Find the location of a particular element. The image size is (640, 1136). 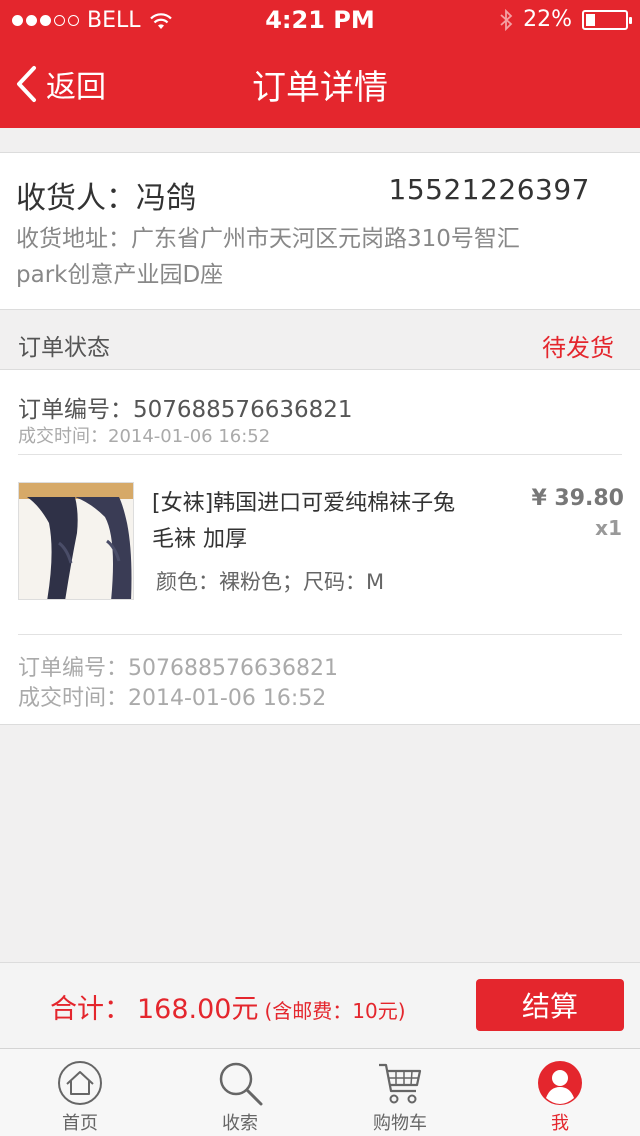

bluetooth-icon is located at coordinates (506, 19).